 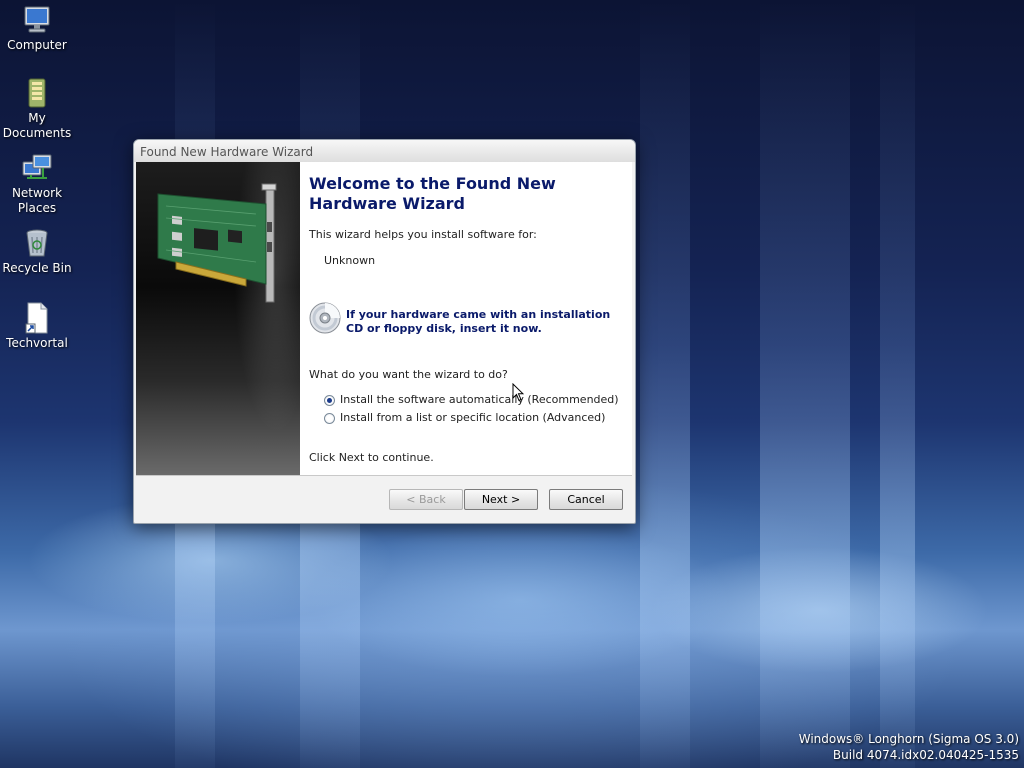 I want to click on desktop-icon-techvortal: Techvortal, so click(x=37, y=326).